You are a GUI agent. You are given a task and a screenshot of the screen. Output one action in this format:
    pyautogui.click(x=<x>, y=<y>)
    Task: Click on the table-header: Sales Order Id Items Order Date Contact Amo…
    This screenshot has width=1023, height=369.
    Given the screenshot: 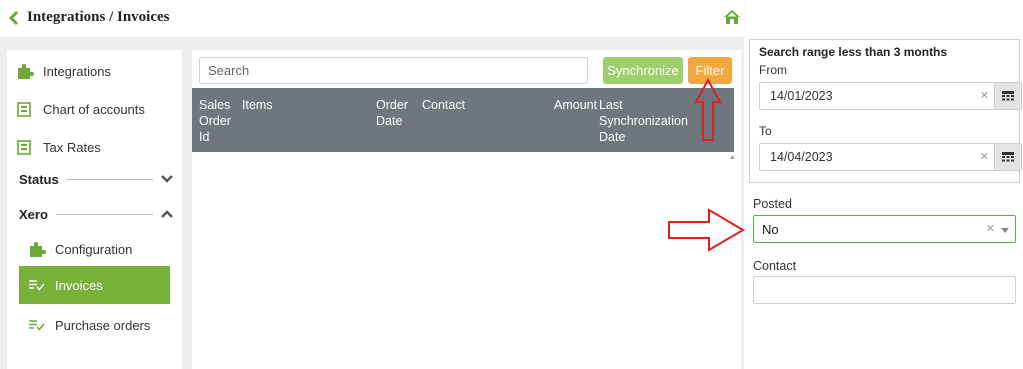 What is the action you would take?
    pyautogui.click(x=463, y=120)
    